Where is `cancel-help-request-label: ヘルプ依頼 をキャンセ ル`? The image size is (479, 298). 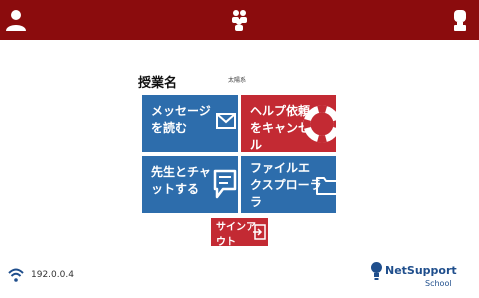
cancel-help-request-label: ヘルプ依頼 をキャンセ ル is located at coordinates (280, 128).